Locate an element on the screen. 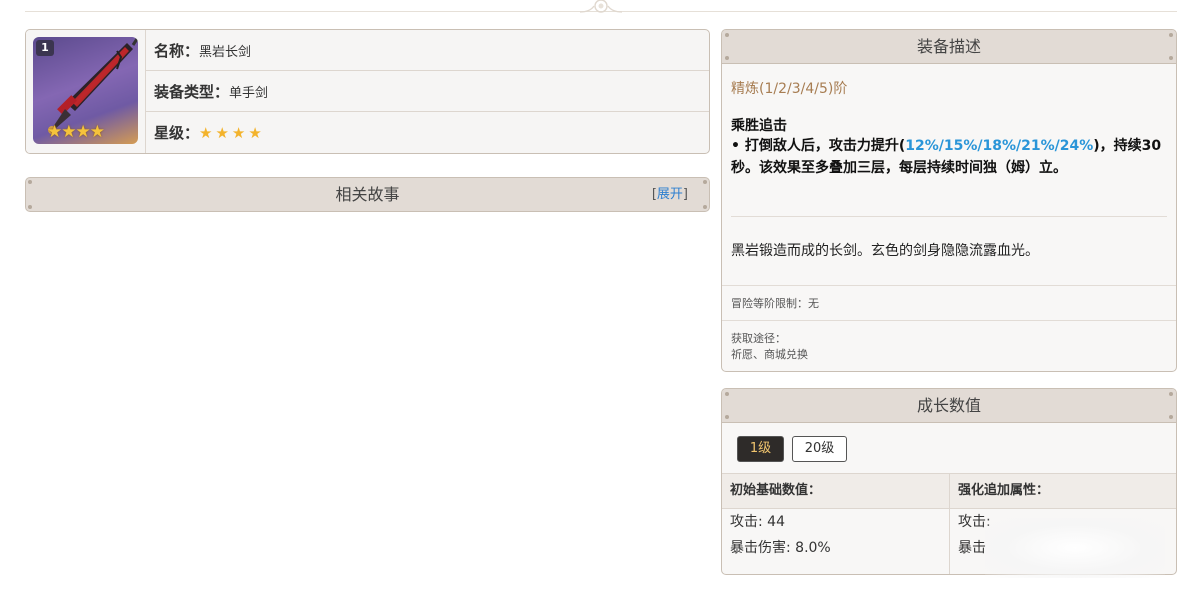 The height and width of the screenshot is (594, 1191). weapon-portrait: 1 ★★★★ is located at coordinates (86, 91).